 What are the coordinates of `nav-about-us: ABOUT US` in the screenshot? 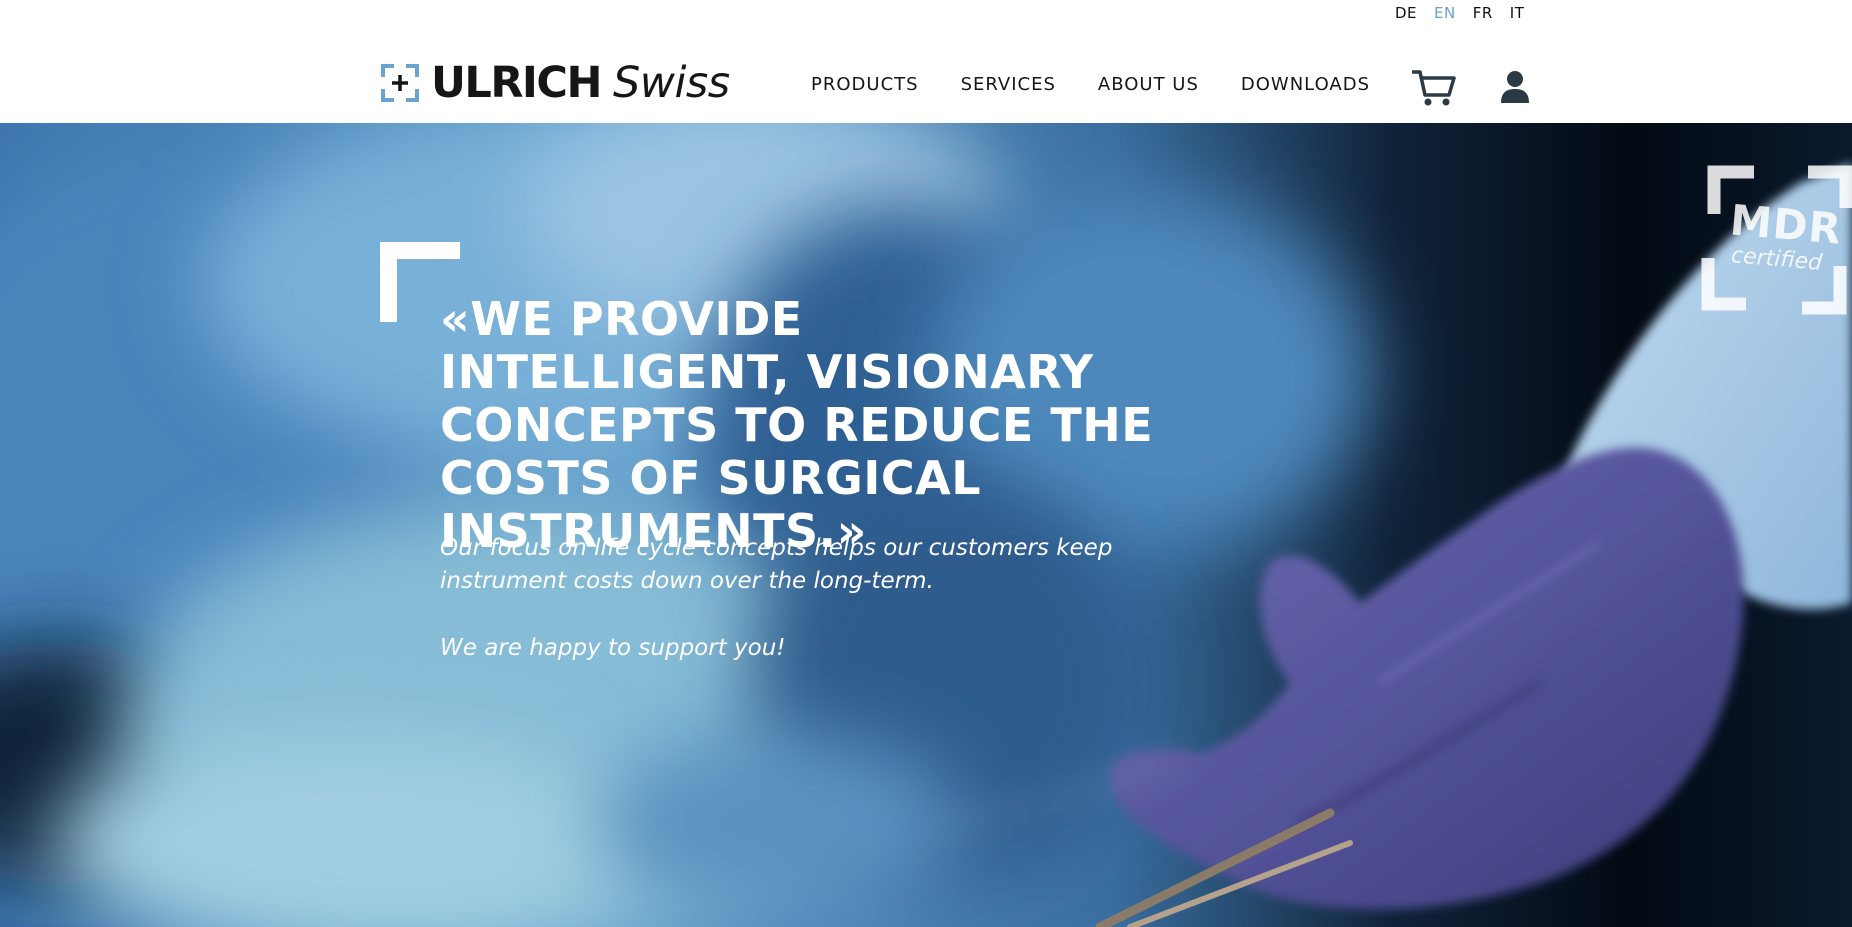 It's located at (1148, 84).